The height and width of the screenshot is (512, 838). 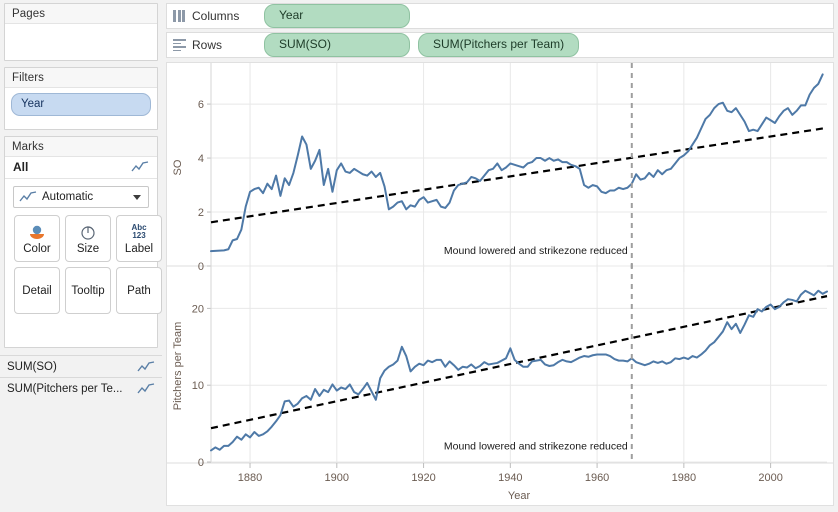 I want to click on filters-card-body: Year, so click(x=81, y=104).